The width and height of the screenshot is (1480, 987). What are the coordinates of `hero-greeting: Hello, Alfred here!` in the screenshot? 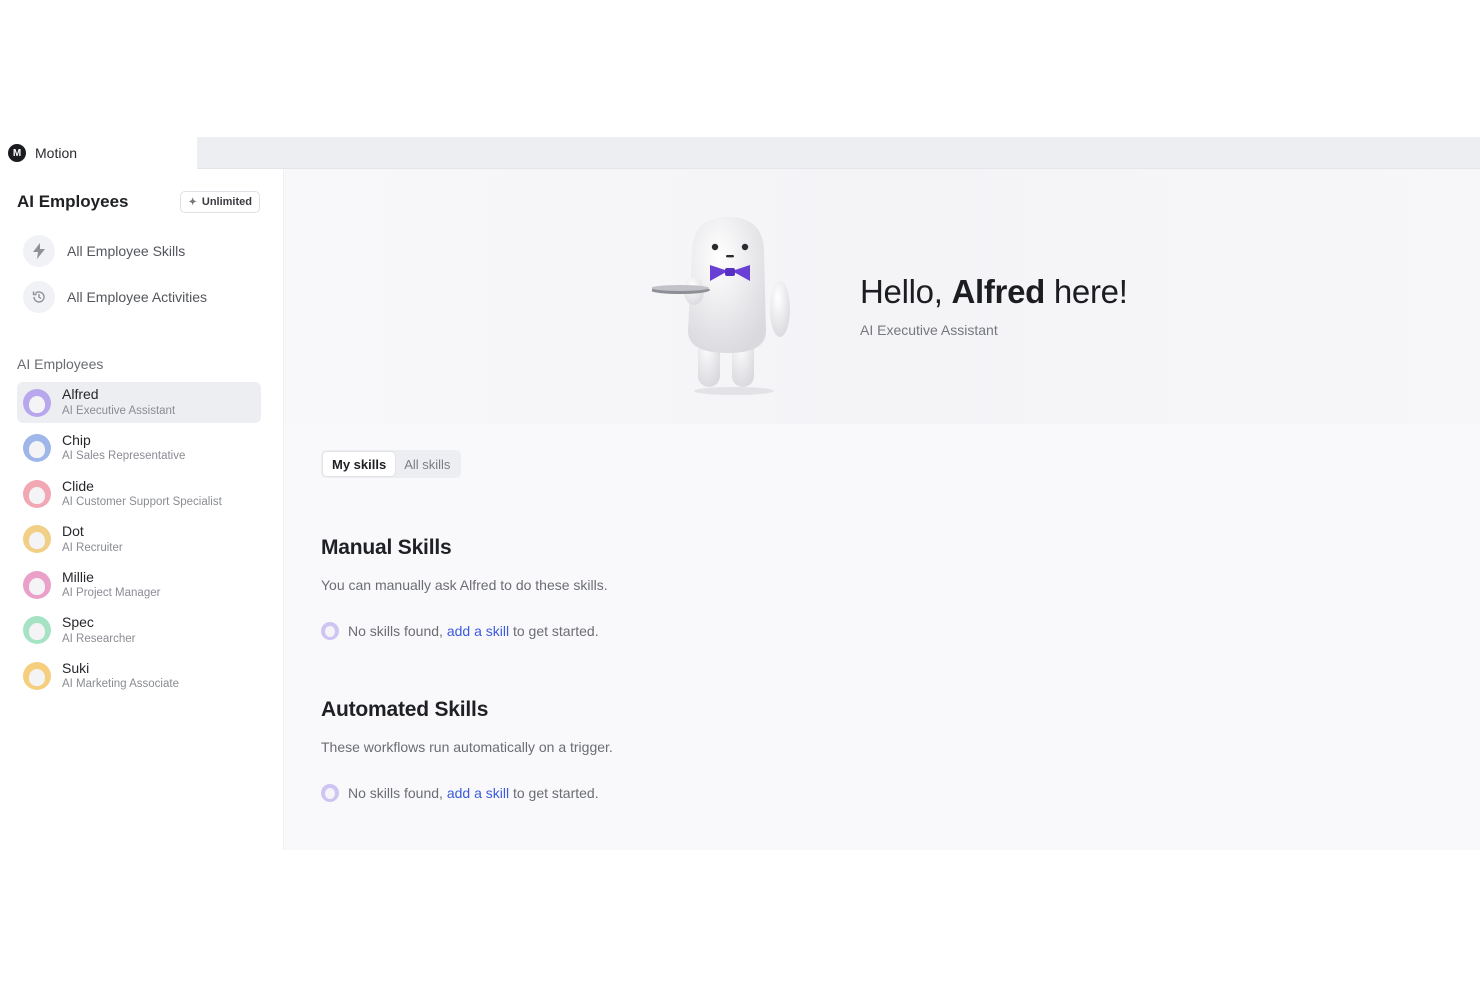 It's located at (994, 292).